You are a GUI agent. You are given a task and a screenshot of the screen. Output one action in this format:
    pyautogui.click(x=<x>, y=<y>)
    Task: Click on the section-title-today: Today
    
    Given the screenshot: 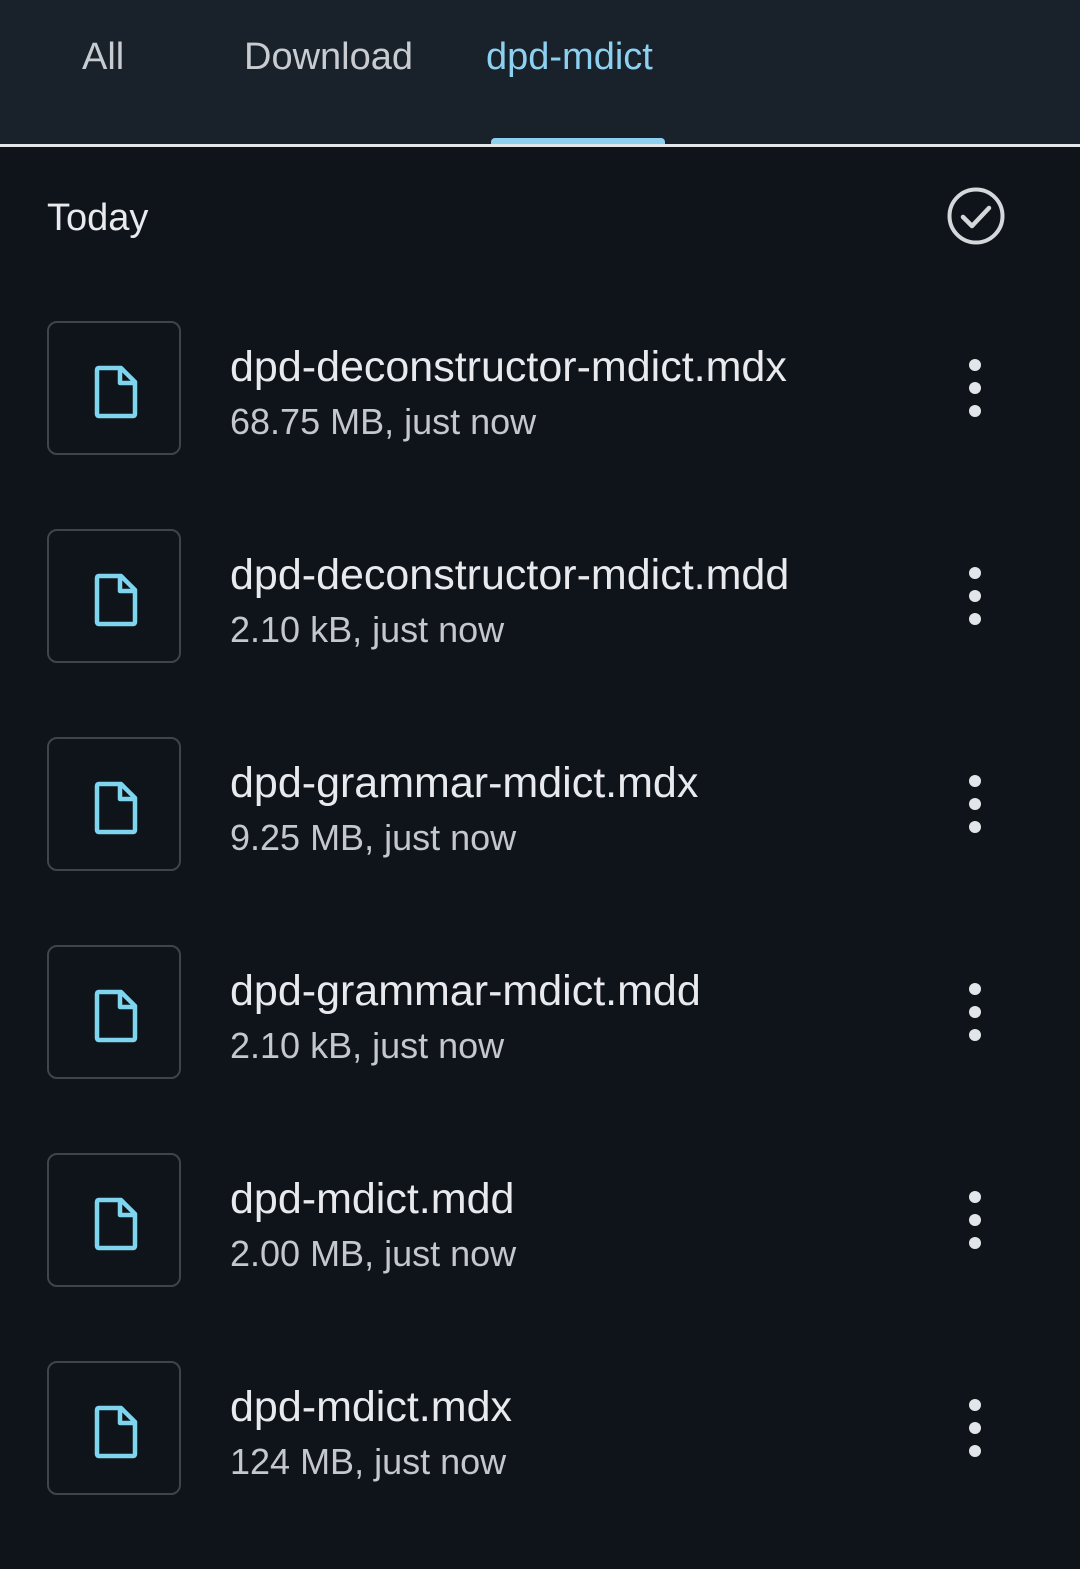 What is the action you would take?
    pyautogui.click(x=98, y=218)
    